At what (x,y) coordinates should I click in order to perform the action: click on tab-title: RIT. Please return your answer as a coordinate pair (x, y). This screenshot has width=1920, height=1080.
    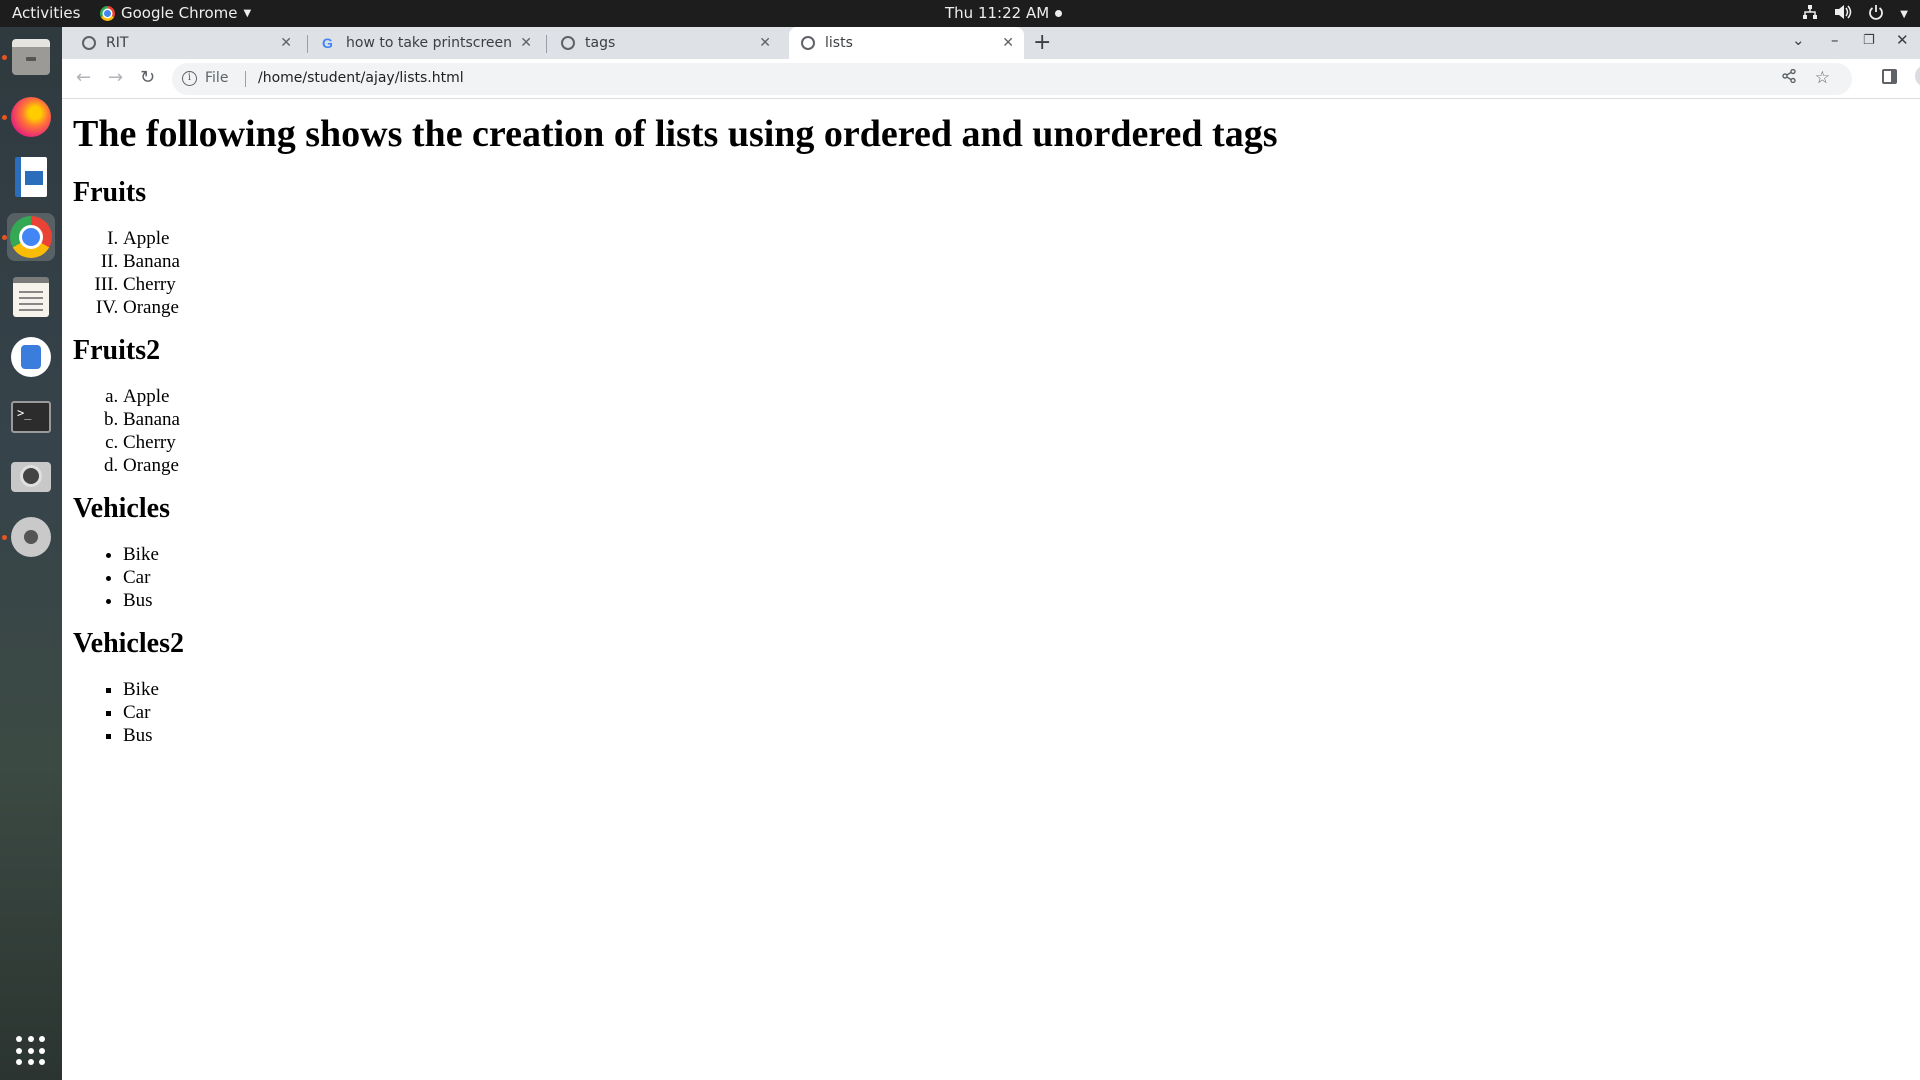
    Looking at the image, I should click on (117, 43).